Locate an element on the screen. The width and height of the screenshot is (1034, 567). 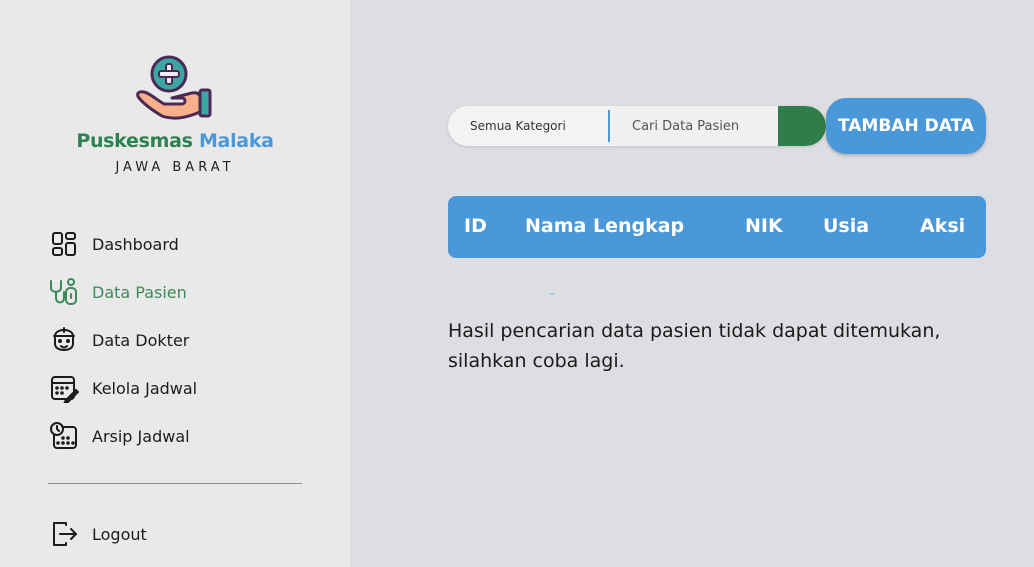
column-header-usia: Usia is located at coordinates (846, 226).